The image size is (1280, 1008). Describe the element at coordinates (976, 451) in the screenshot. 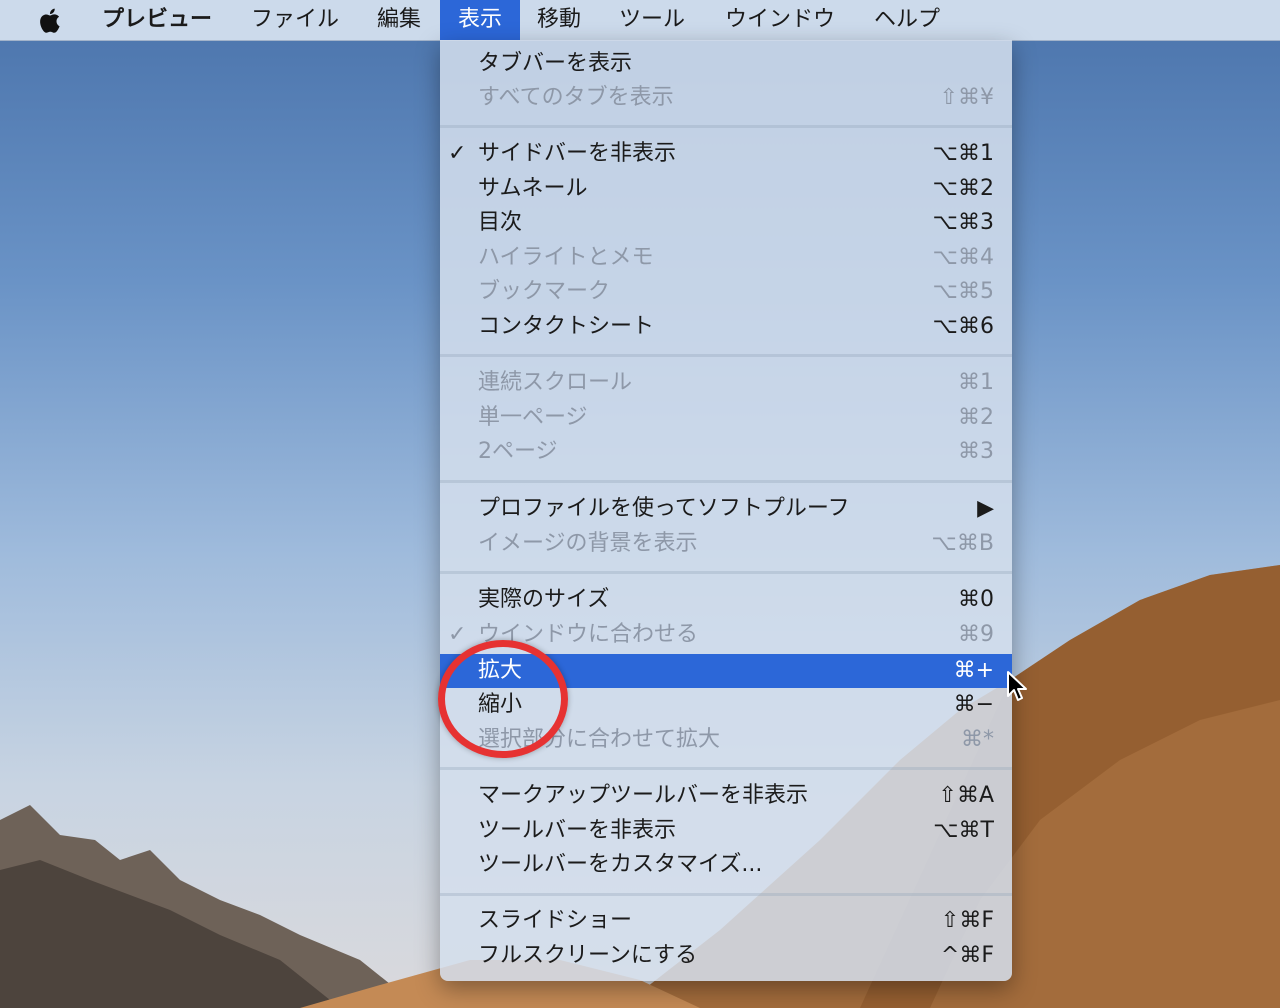

I see `shortcut-label: ⌘3` at that location.